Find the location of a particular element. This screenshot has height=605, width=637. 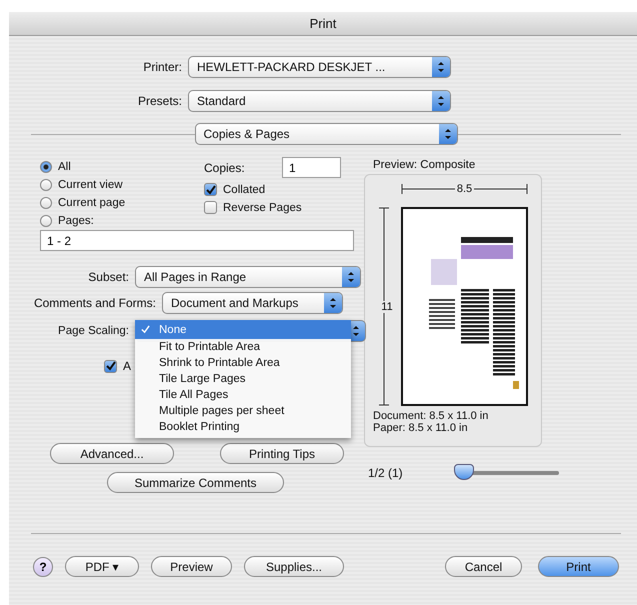

panel-popup: Copies & Pages is located at coordinates (326, 134).